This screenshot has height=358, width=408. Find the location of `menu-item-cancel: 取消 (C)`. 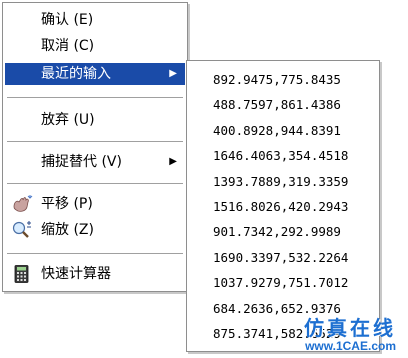

menu-item-cancel: 取消 (C) is located at coordinates (95, 46).